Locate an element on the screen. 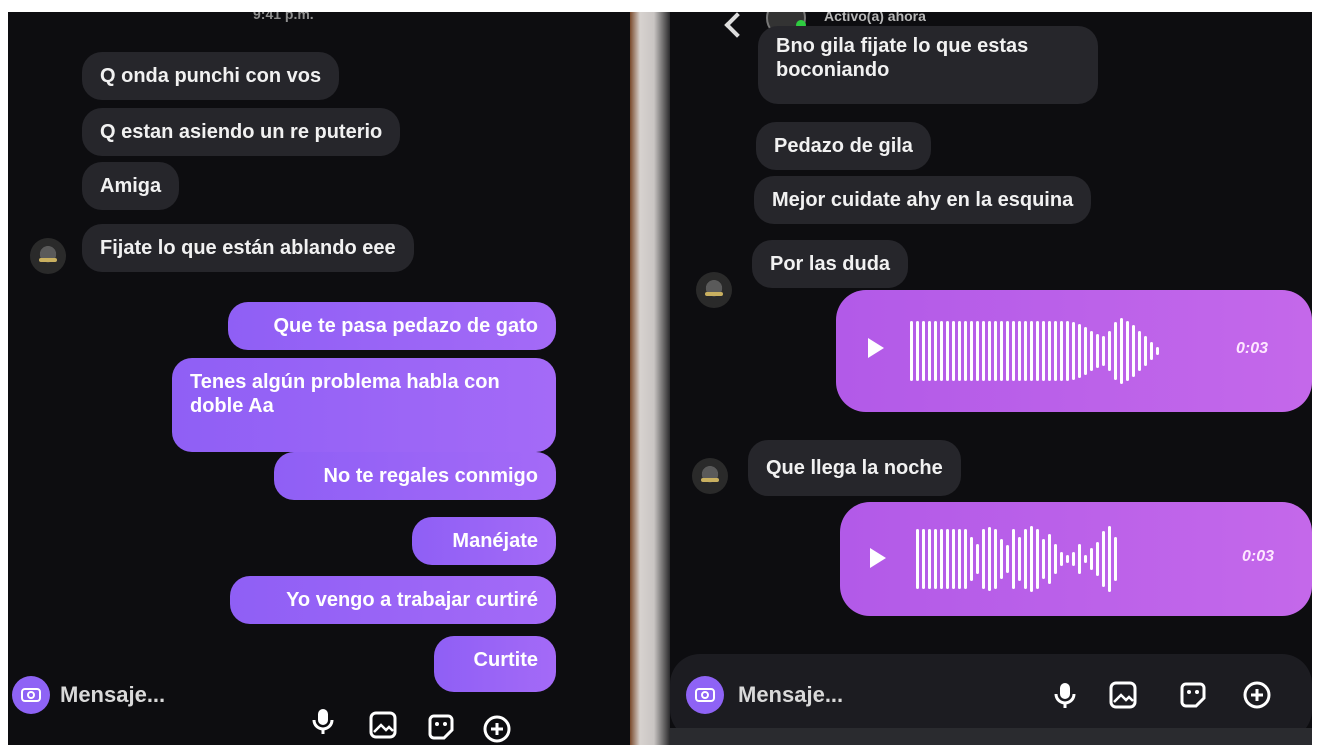  waveform is located at coordinates (1034, 351).